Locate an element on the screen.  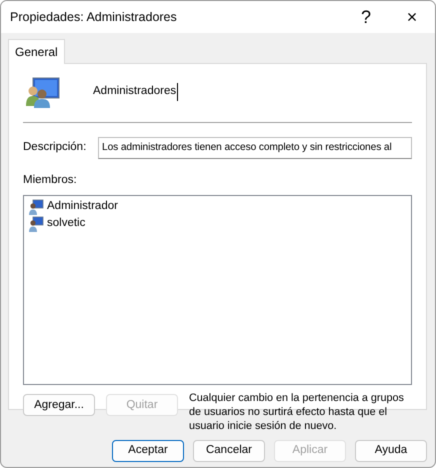
close-button: × is located at coordinates (412, 17).